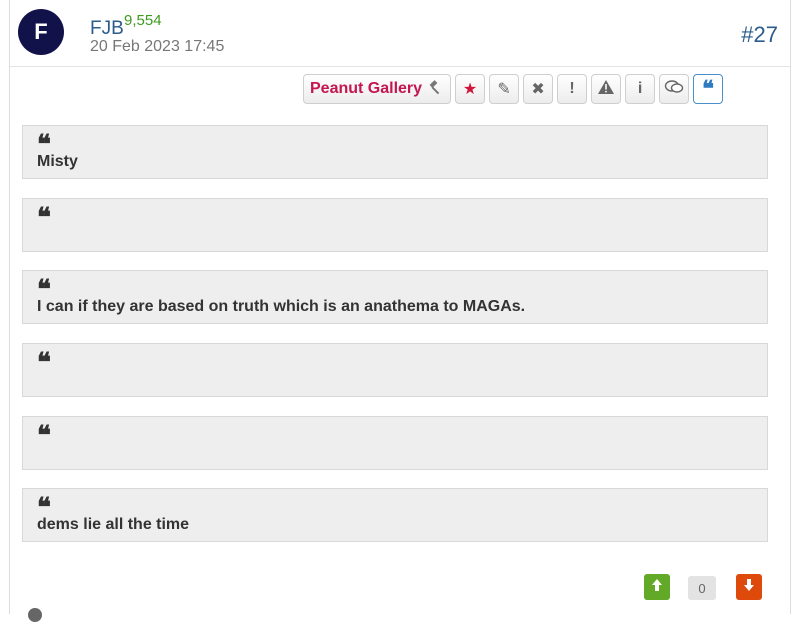 The image size is (800, 622). I want to click on star-icon: ★, so click(470, 89).